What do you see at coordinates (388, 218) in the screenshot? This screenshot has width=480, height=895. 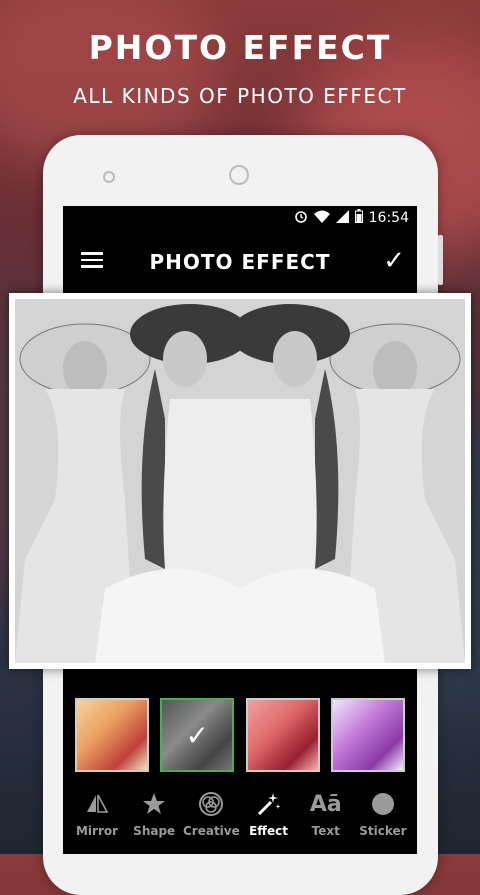 I see `status-time: 16:54` at bounding box center [388, 218].